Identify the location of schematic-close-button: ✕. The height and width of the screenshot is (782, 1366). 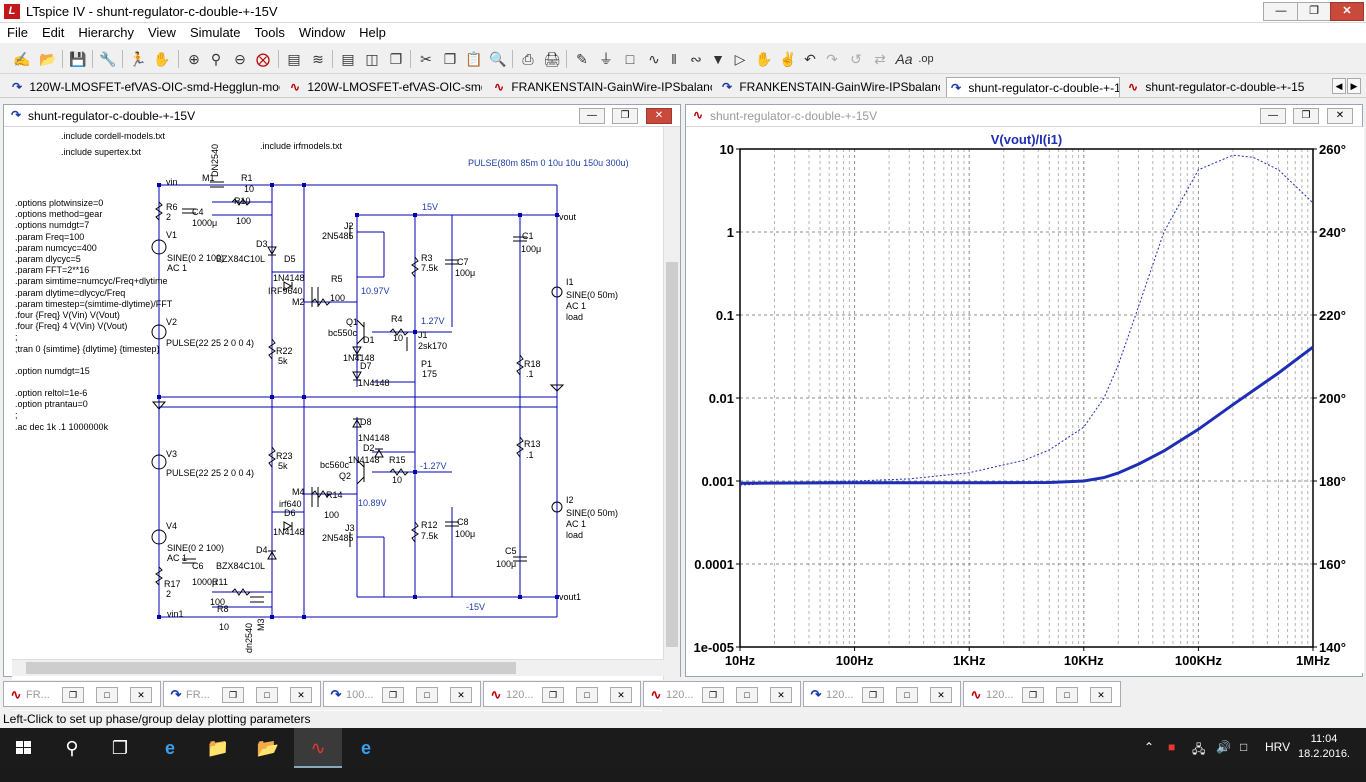
(659, 116).